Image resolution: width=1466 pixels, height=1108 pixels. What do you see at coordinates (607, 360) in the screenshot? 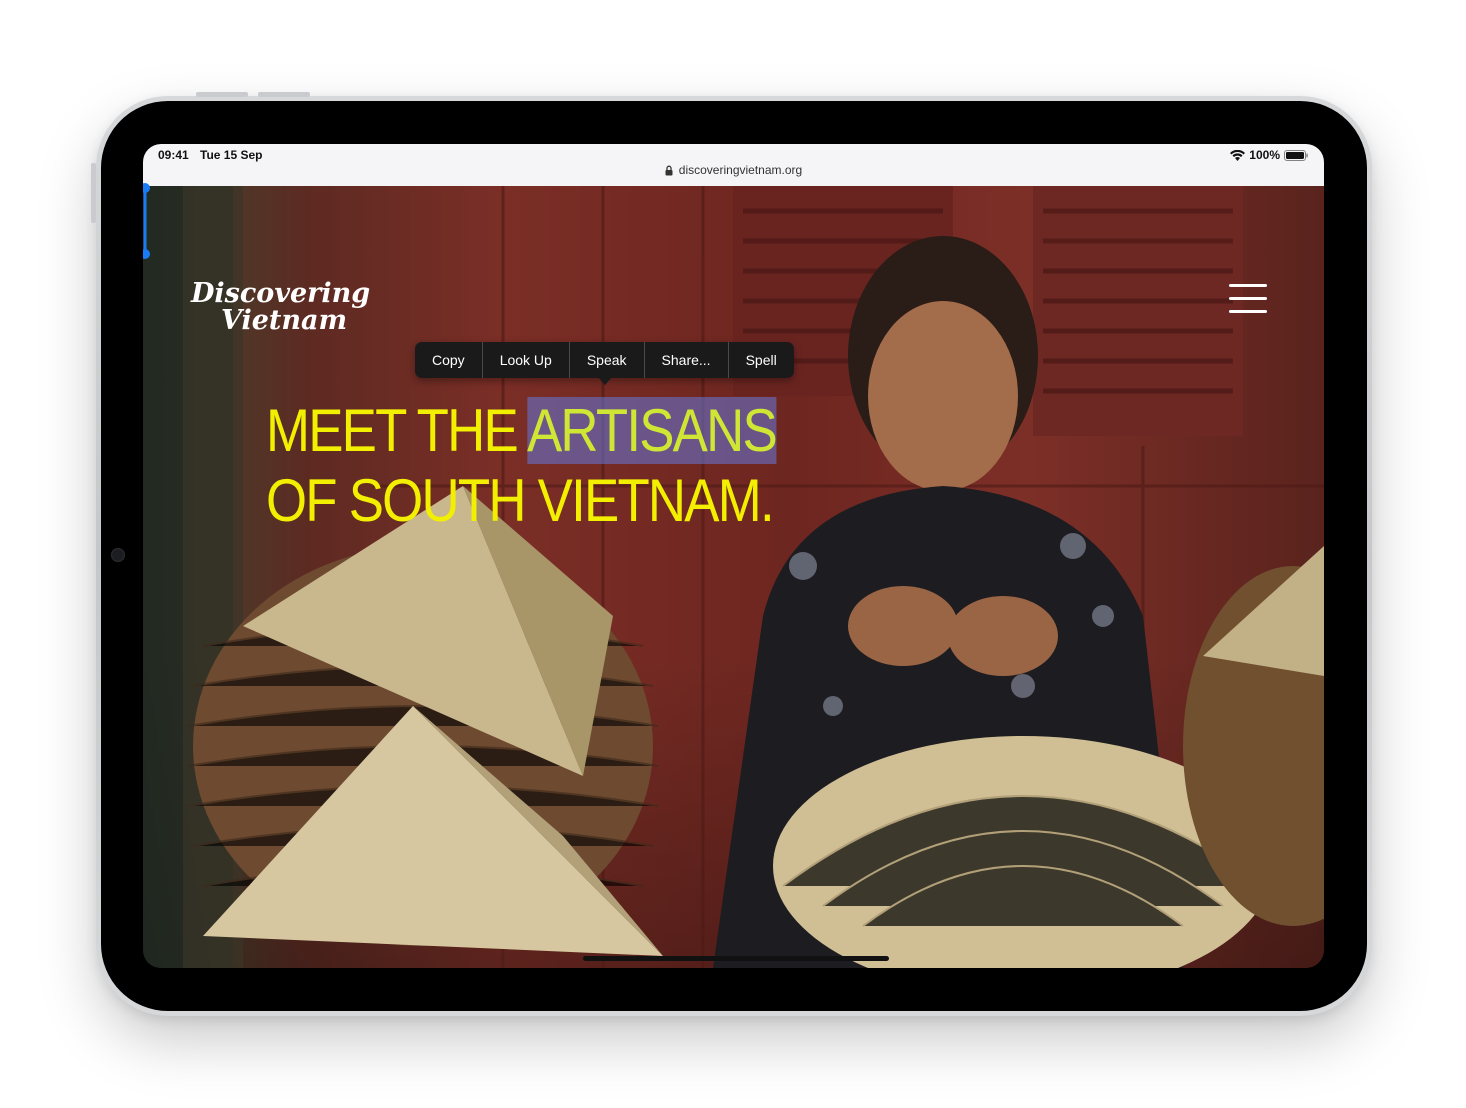
I see `speak-menu-item: Speak` at bounding box center [607, 360].